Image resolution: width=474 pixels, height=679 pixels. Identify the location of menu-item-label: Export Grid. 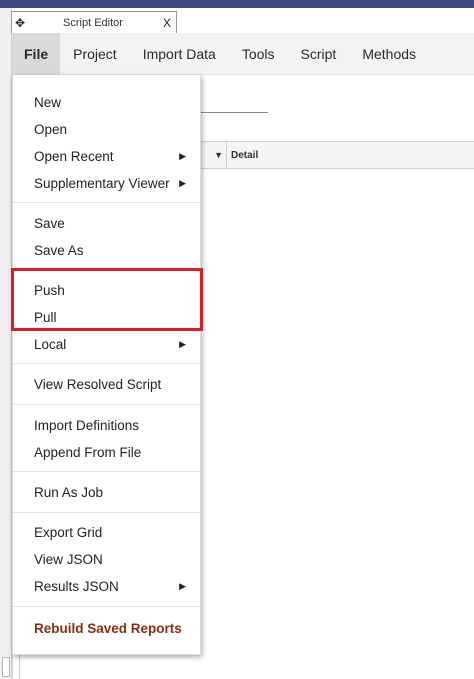
(68, 532).